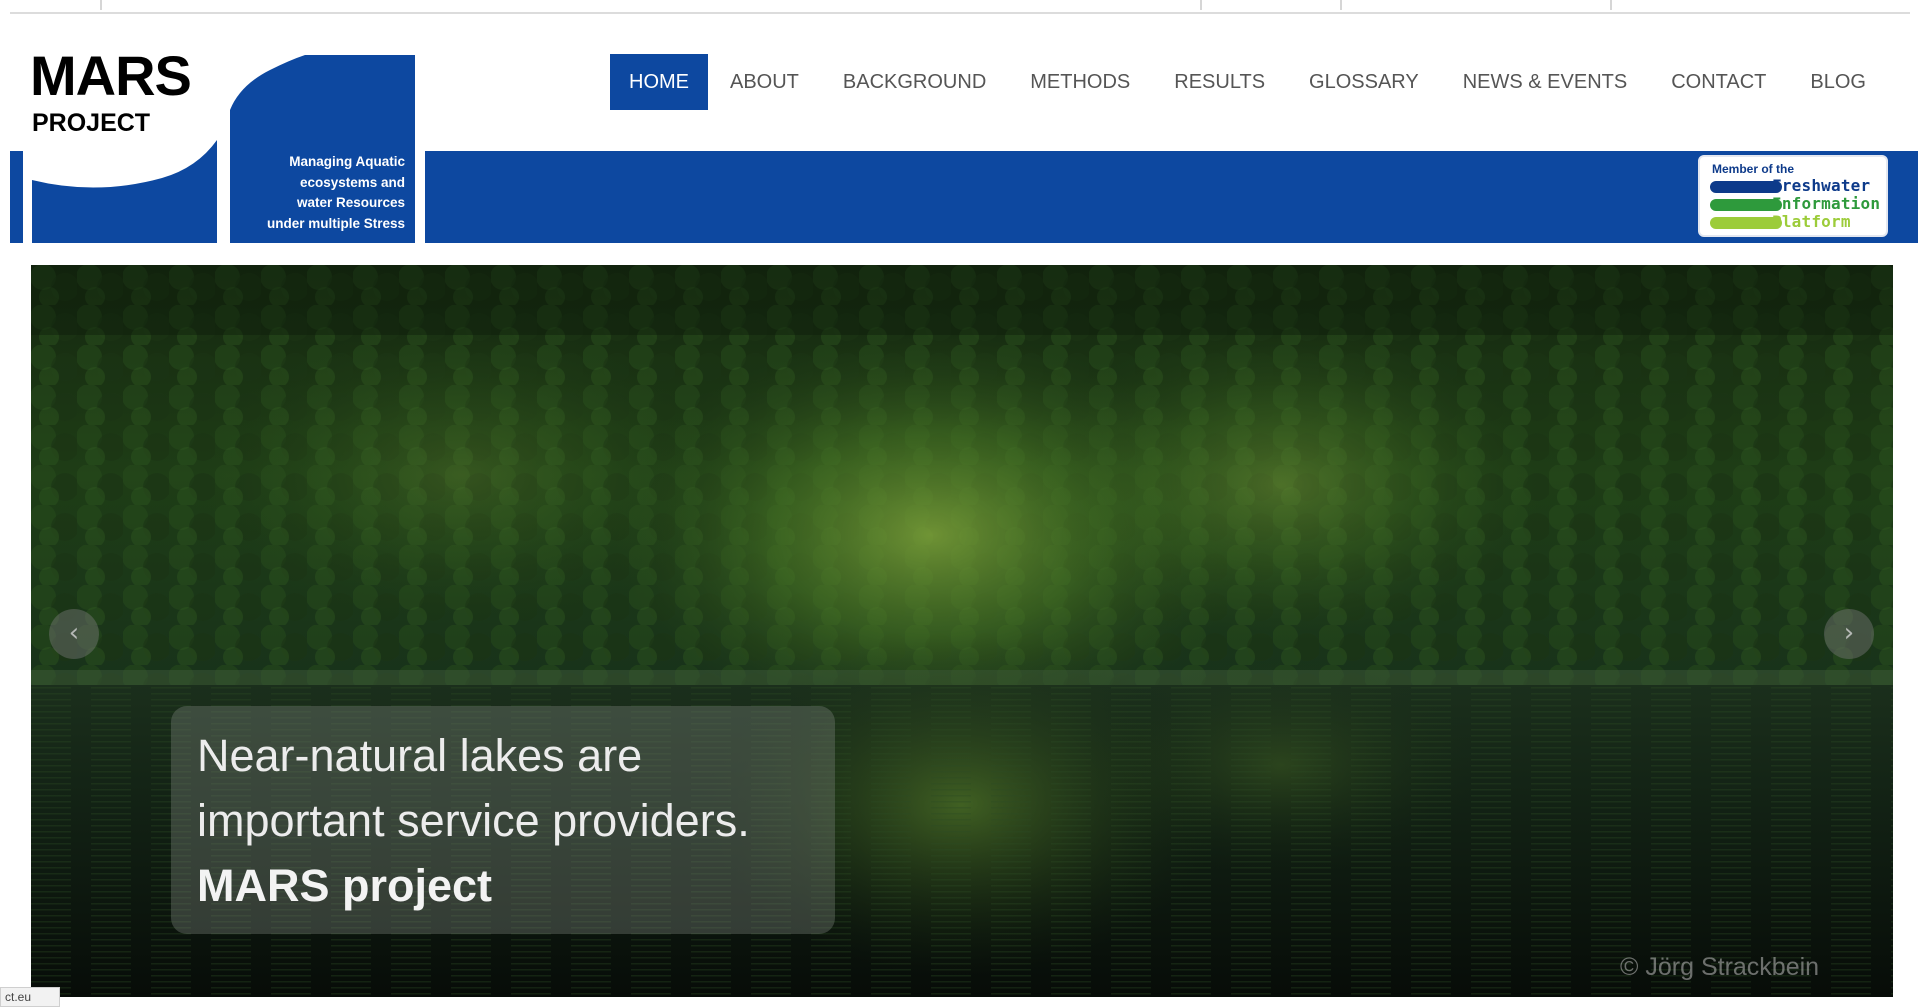 The width and height of the screenshot is (1923, 1007). Describe the element at coordinates (1838, 82) in the screenshot. I see `nav-item-blog: BLOG` at that location.